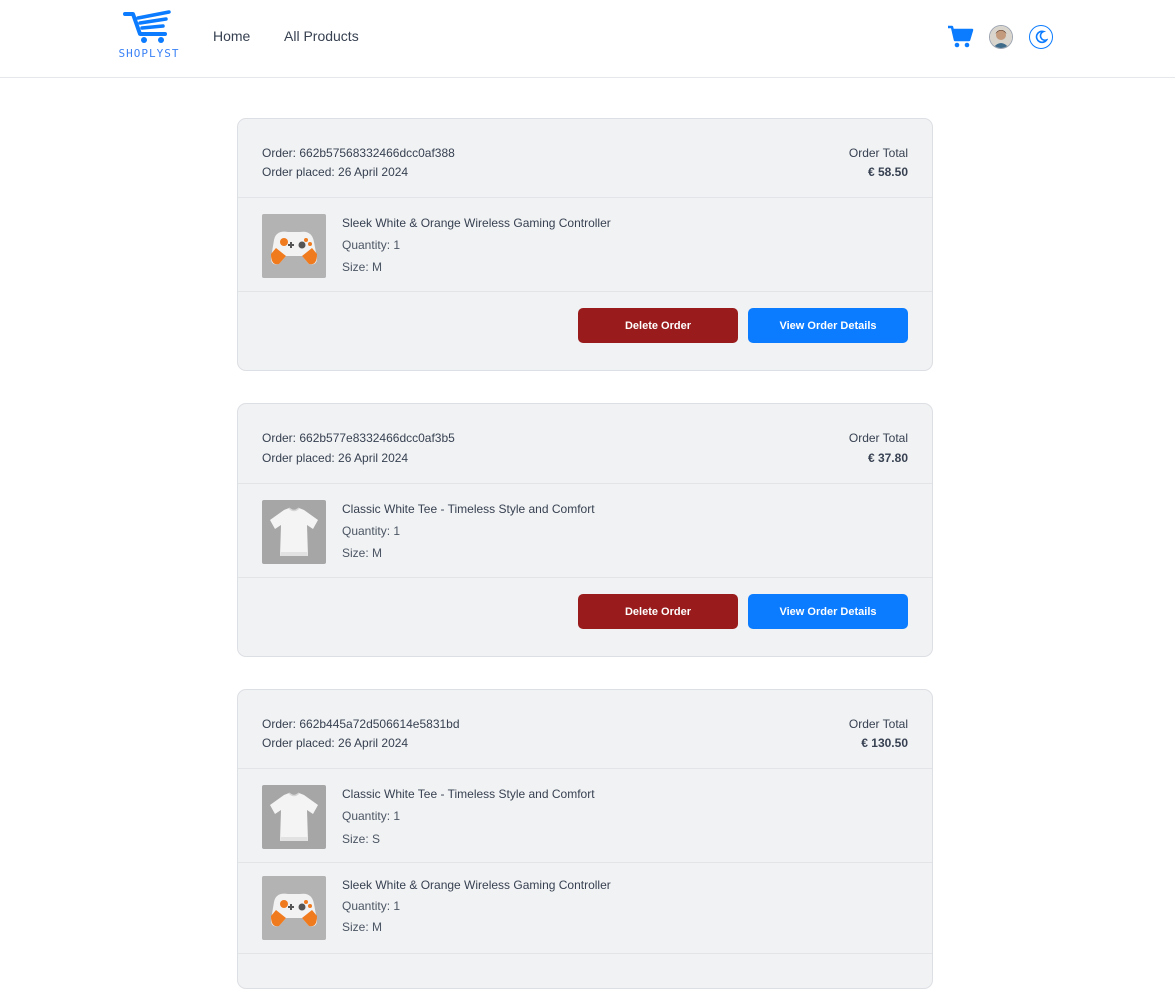  Describe the element at coordinates (361, 724) in the screenshot. I see `order-id: Order: 662b445a72d506614e5831bd` at that location.